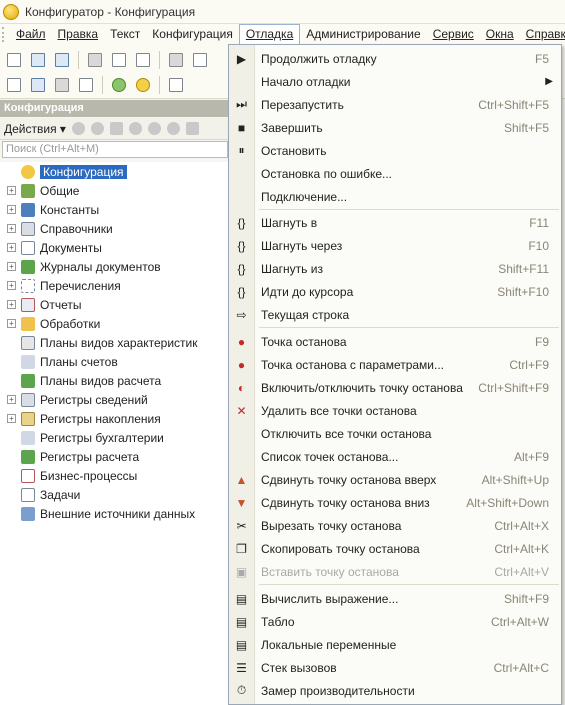  I want to click on menu-item-performance: ⏱ Замер производительности, so click(395, 690).